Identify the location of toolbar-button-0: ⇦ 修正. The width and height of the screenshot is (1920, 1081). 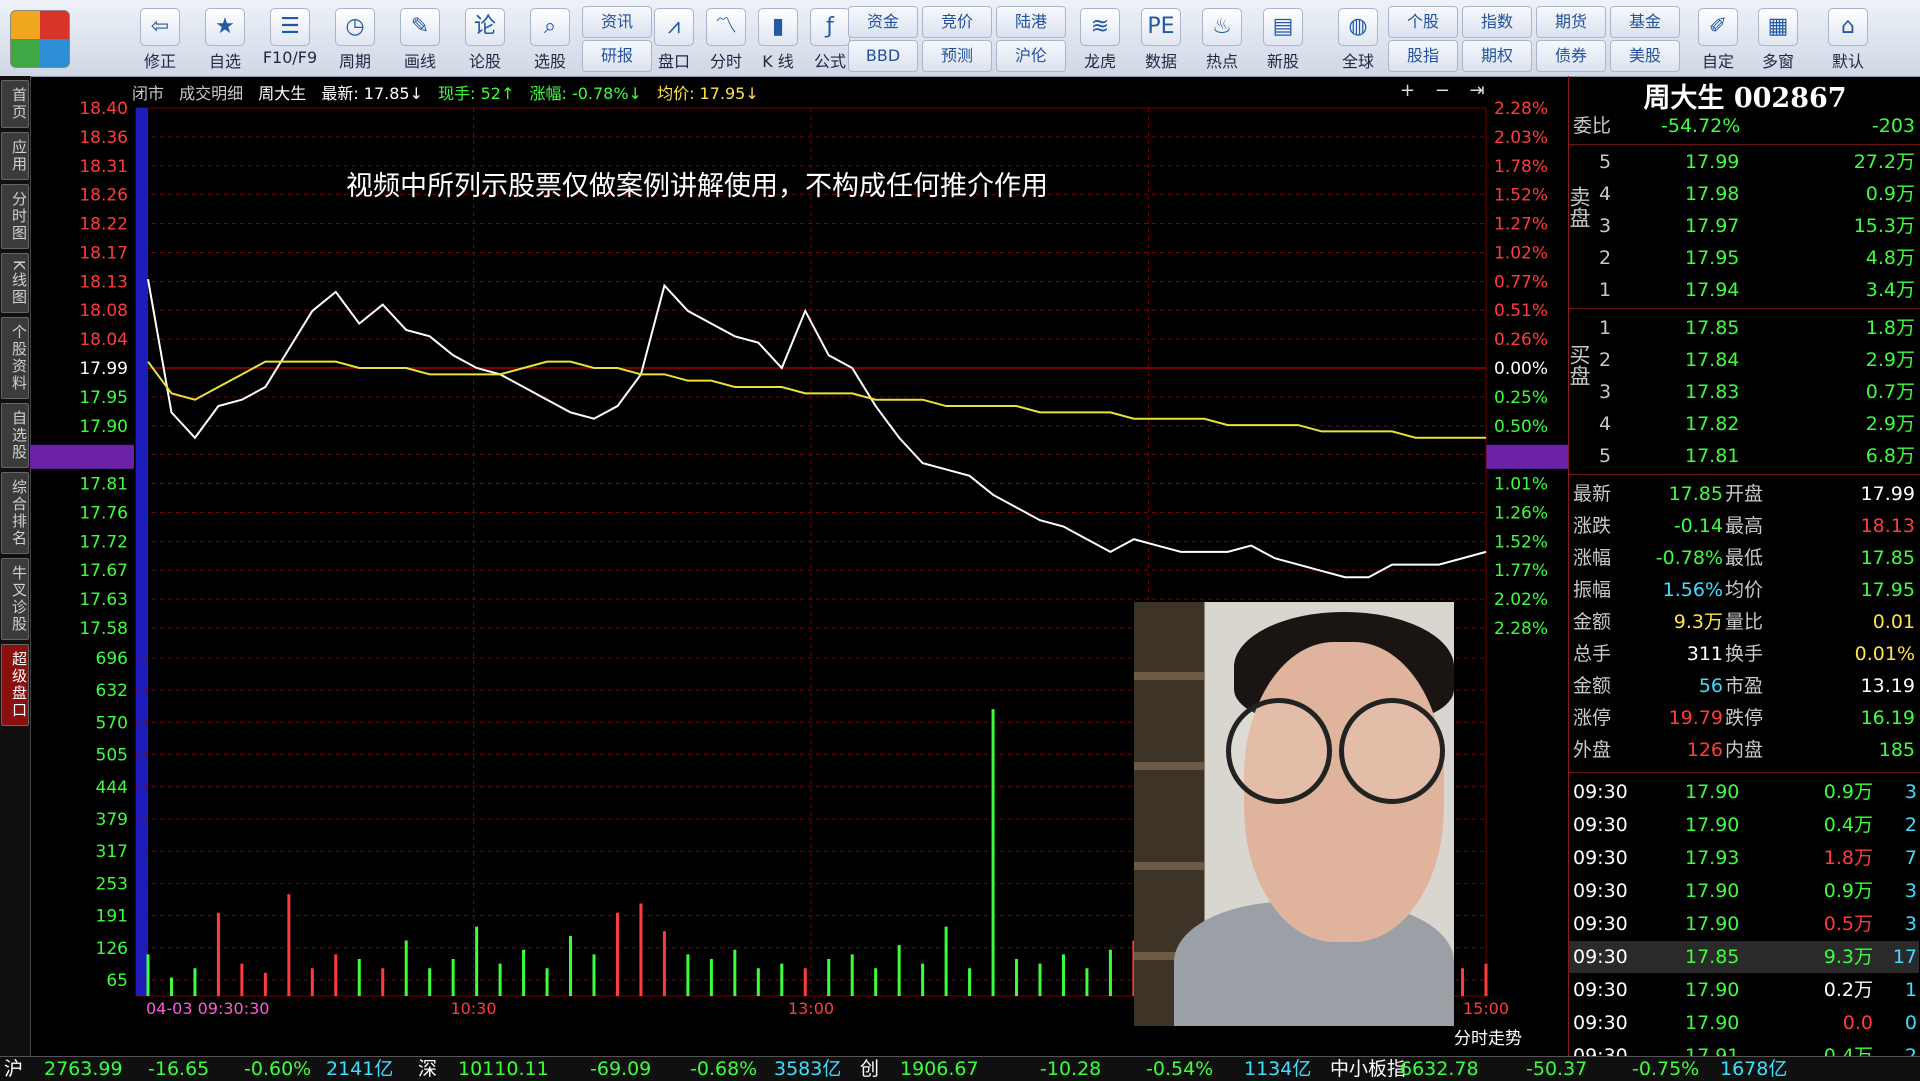
(160, 38).